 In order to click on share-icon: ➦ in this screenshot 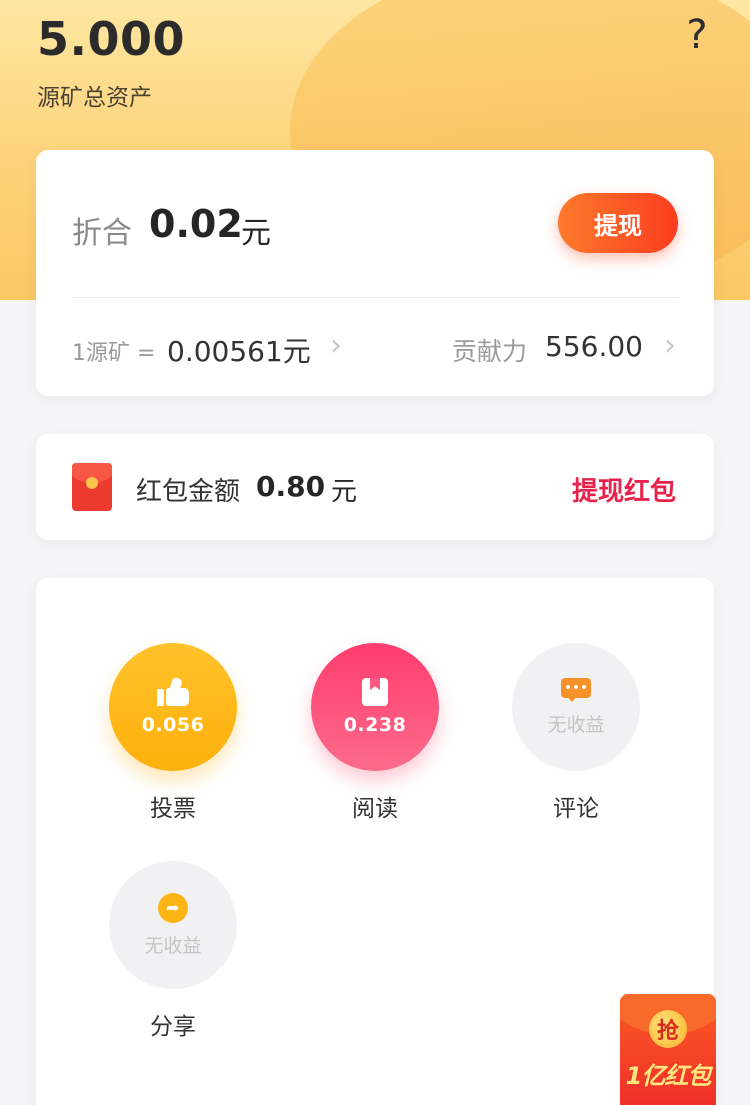, I will do `click(173, 907)`.